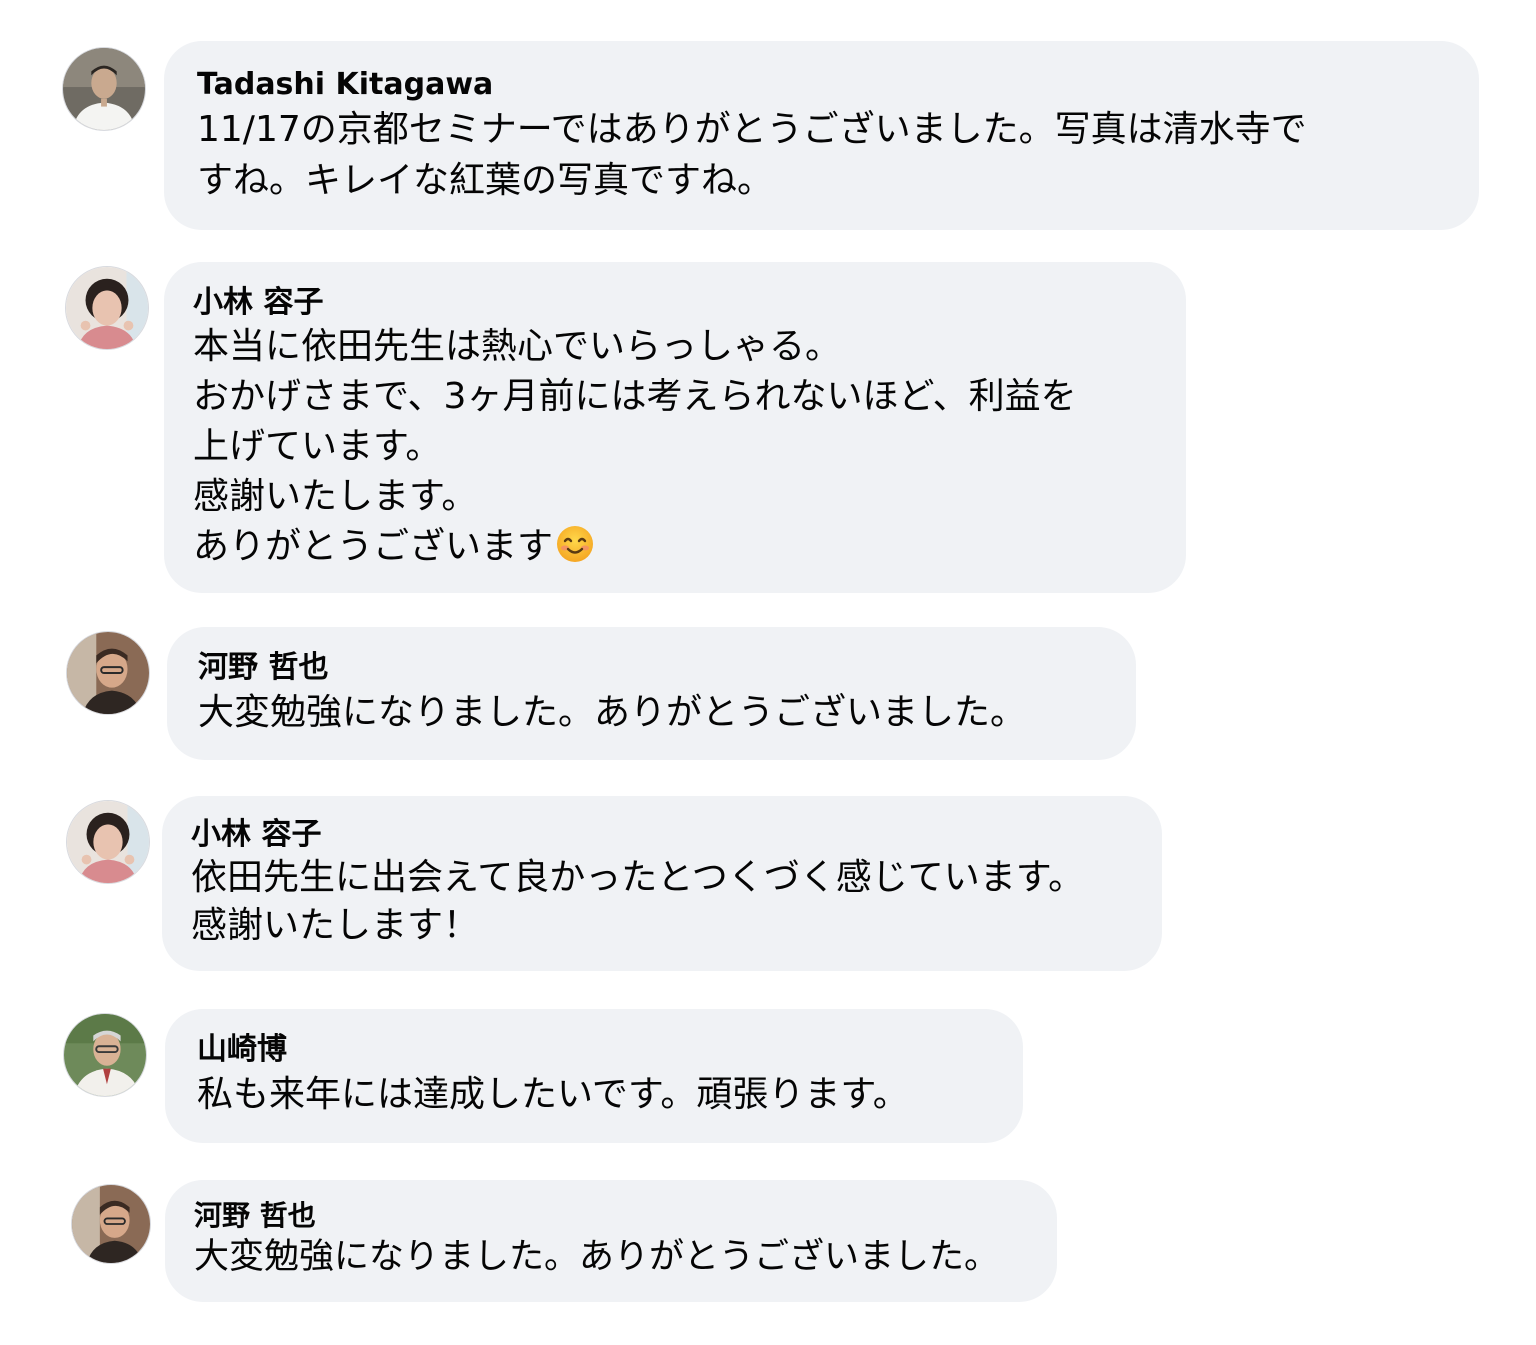 The height and width of the screenshot is (1345, 1536). I want to click on comment-line: 11/17の京都セミナーではありがとうございました。写真は清水寺で, so click(752, 129).